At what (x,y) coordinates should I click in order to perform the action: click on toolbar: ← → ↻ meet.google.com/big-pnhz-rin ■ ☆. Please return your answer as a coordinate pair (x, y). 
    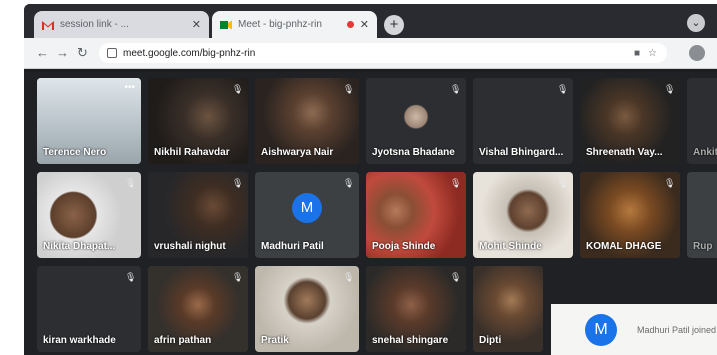
    Looking at the image, I should click on (370, 53).